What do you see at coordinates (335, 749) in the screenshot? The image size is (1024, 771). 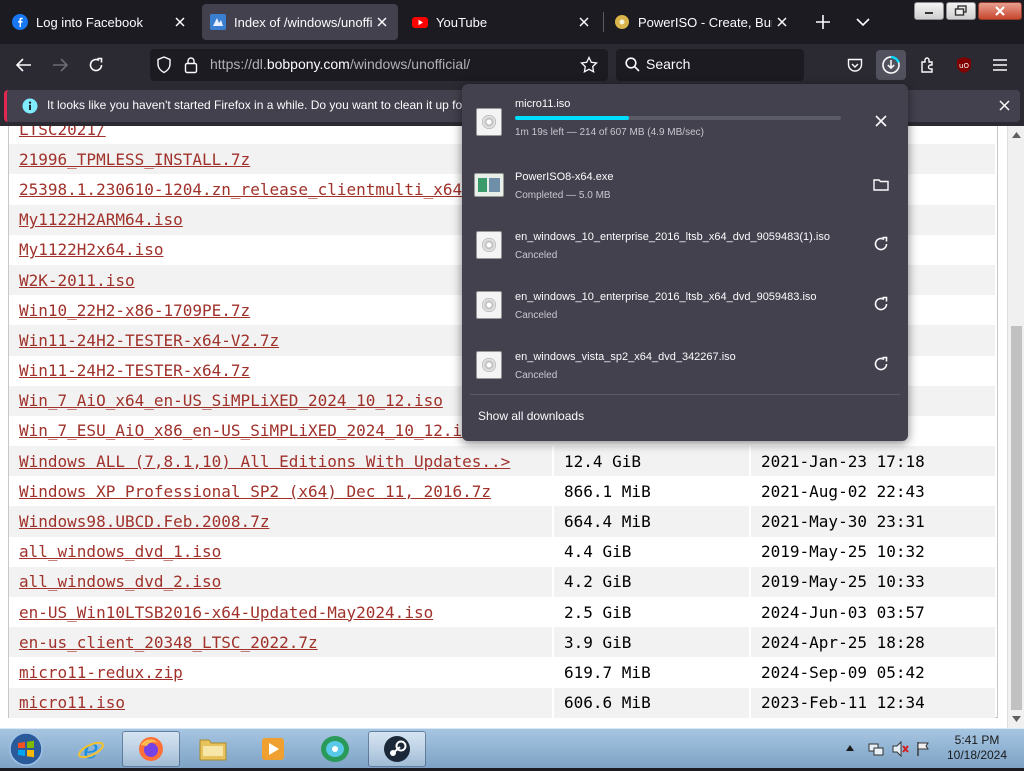 I see `taskbar-poweriso` at bounding box center [335, 749].